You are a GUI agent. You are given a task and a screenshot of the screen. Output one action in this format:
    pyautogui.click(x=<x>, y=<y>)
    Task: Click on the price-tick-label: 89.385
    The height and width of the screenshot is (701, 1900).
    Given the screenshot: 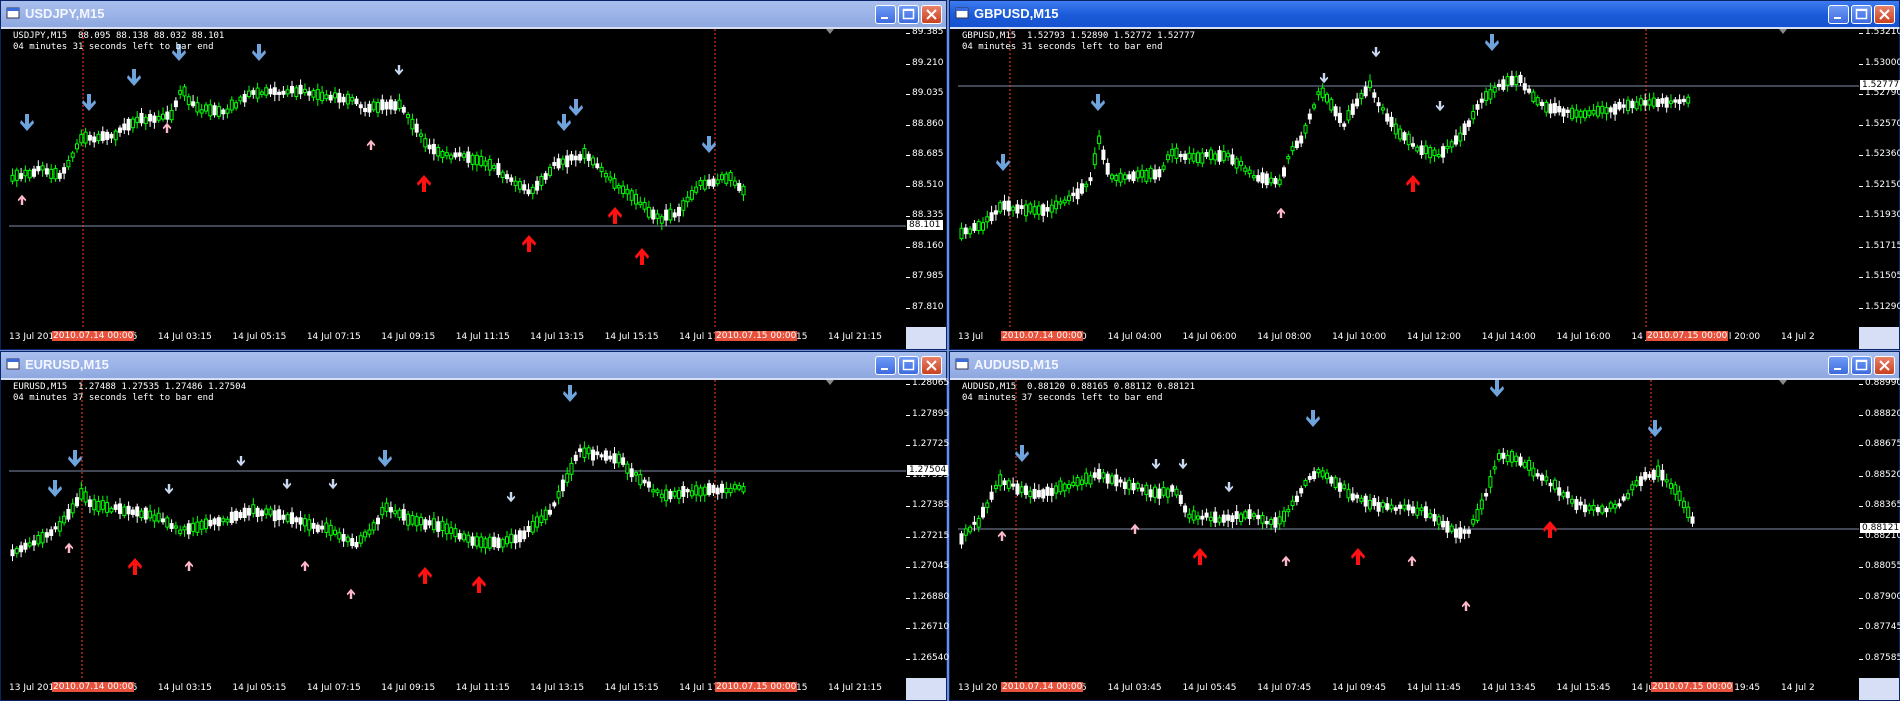 What is the action you would take?
    pyautogui.click(x=925, y=32)
    